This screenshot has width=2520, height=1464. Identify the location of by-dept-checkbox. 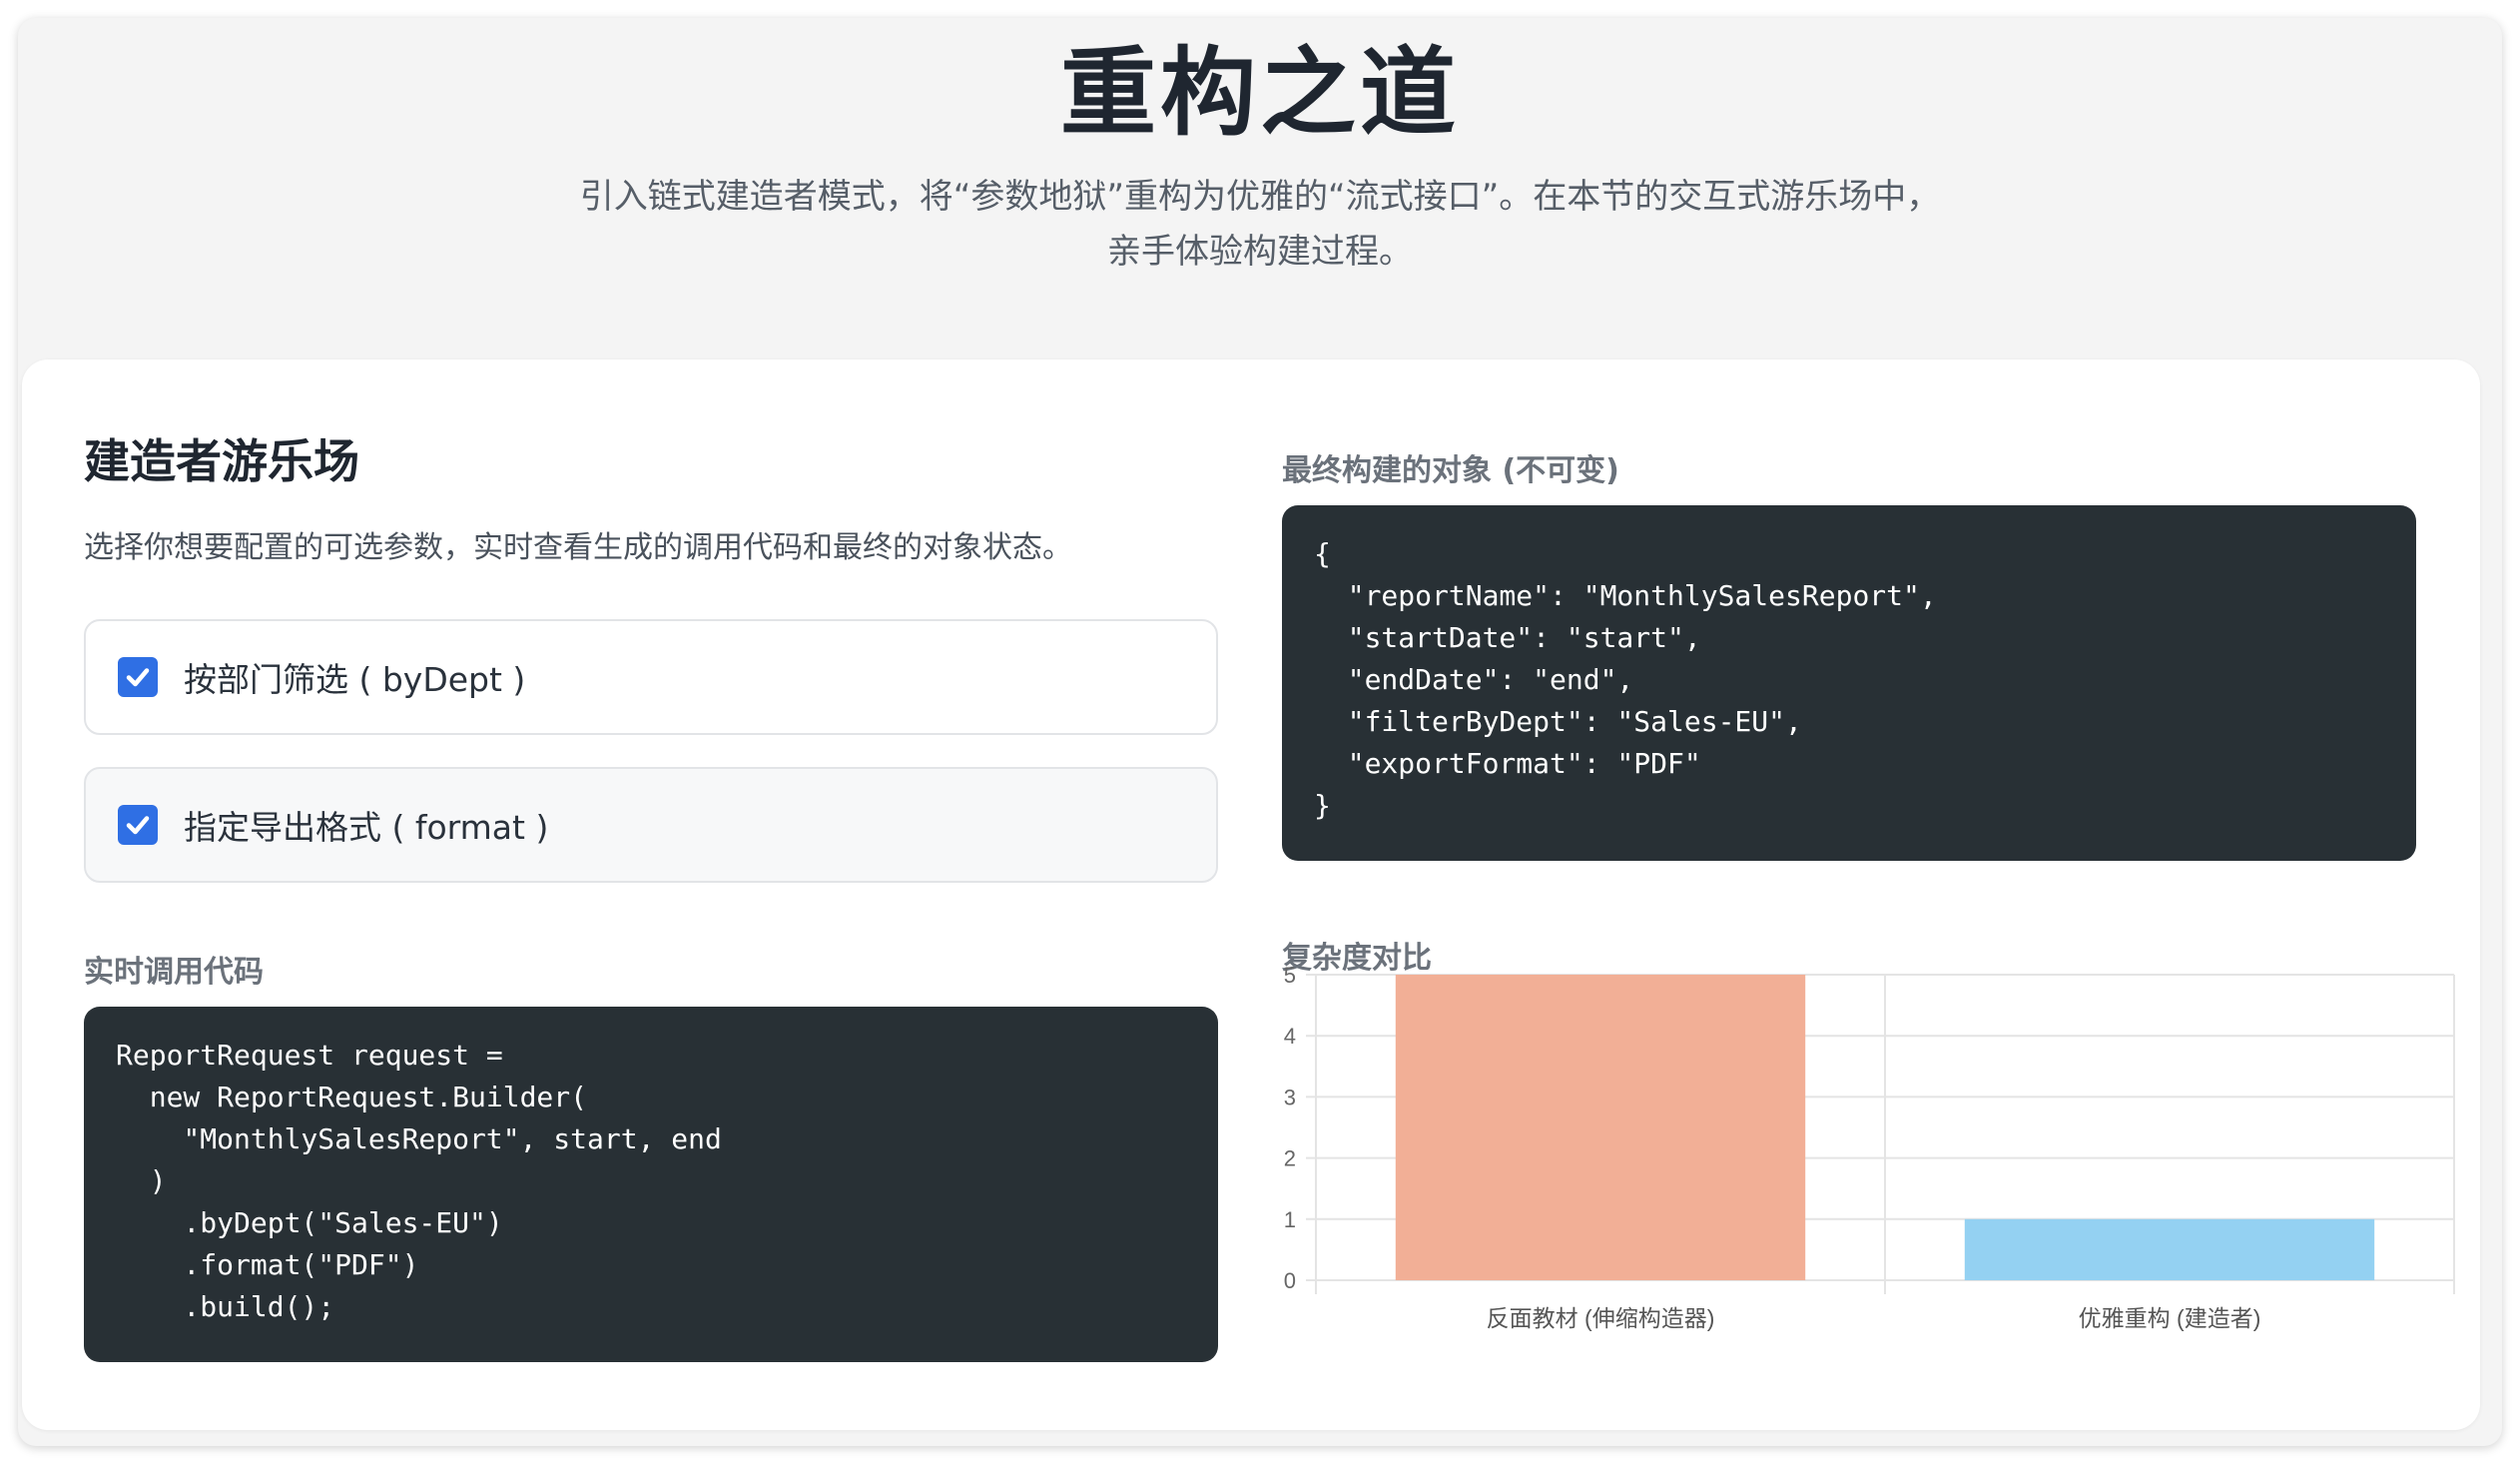
(138, 677).